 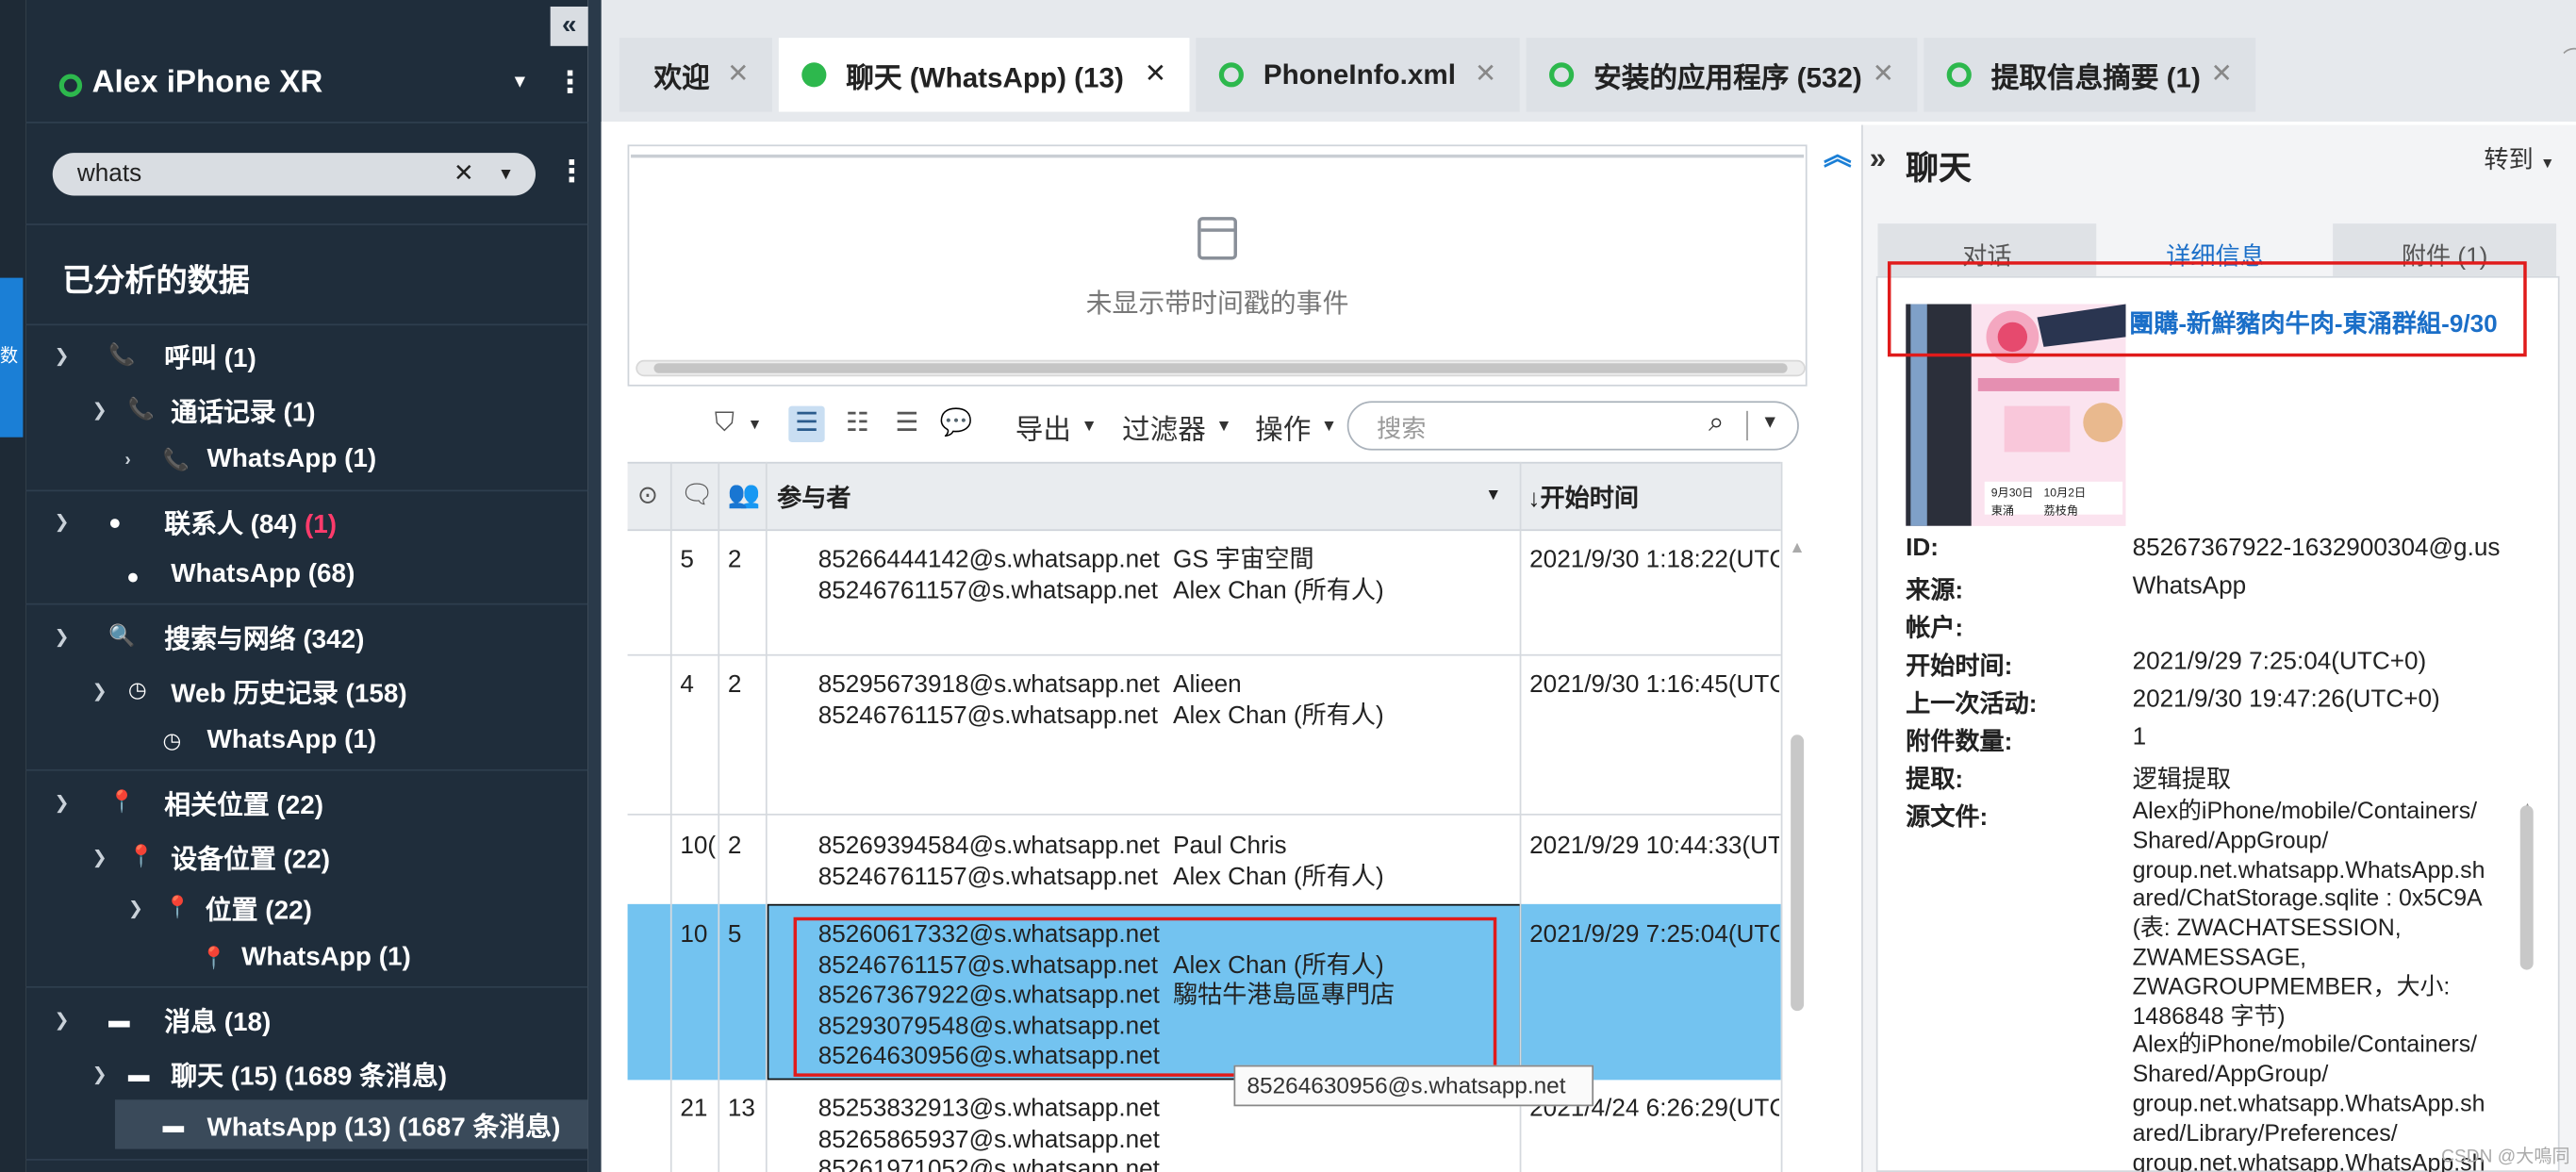 I want to click on device-name: Alex iPhone XR, so click(x=207, y=83).